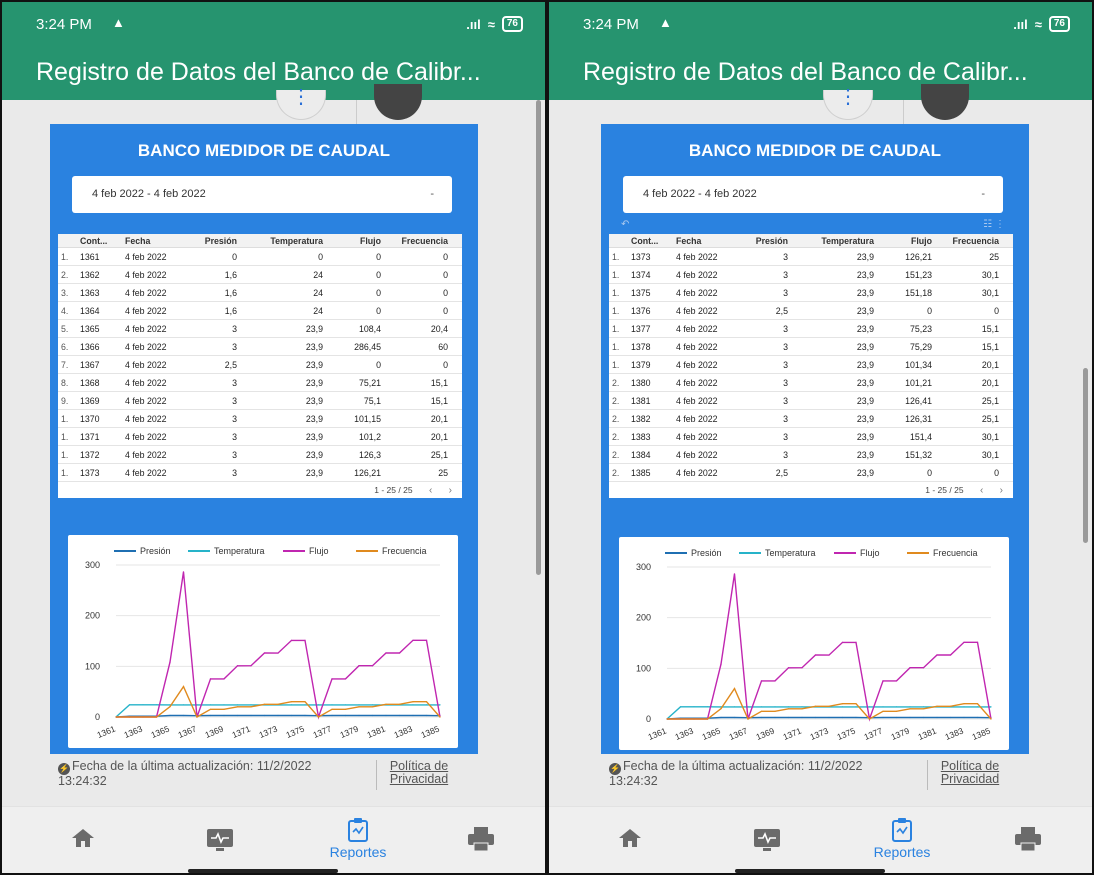  What do you see at coordinates (811, 311) in the screenshot?
I see `table-row: 1. 1376 4 feb 2022 2,5 23,9 0 0` at bounding box center [811, 311].